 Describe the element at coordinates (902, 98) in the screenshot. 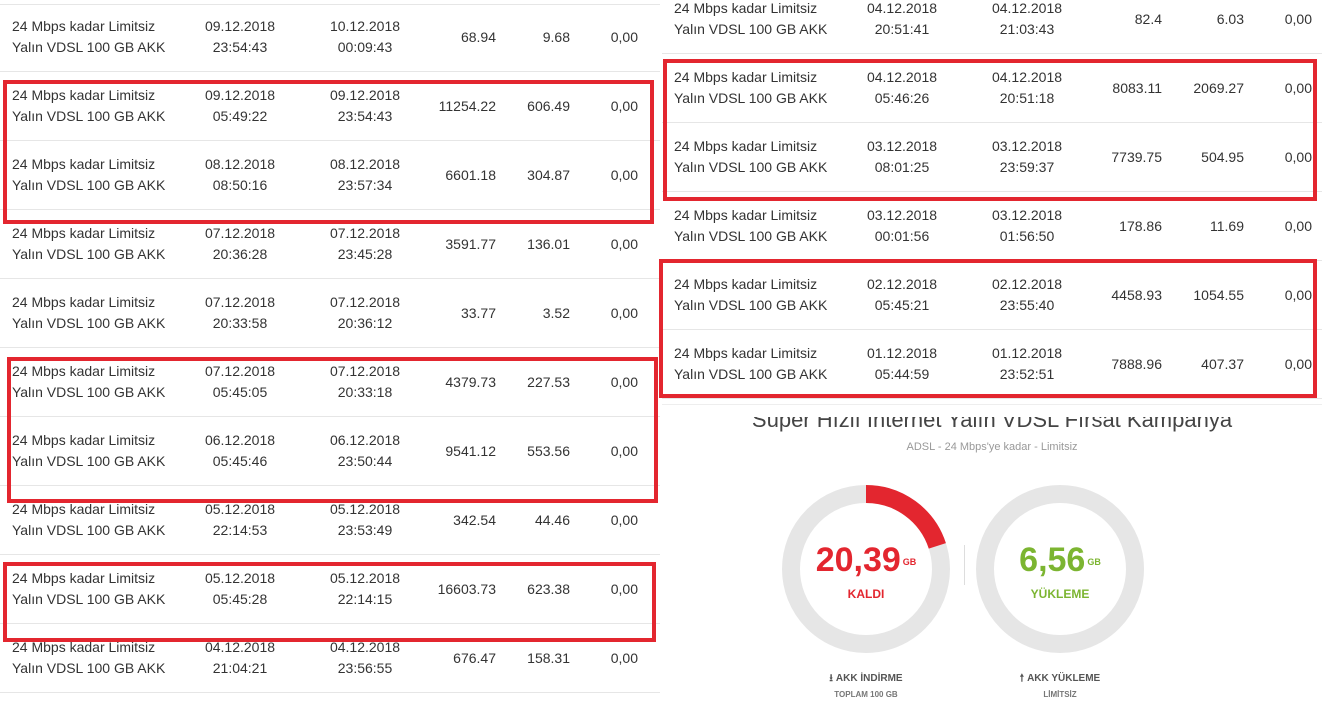

I see `session-start-line: 05:46:26` at that location.